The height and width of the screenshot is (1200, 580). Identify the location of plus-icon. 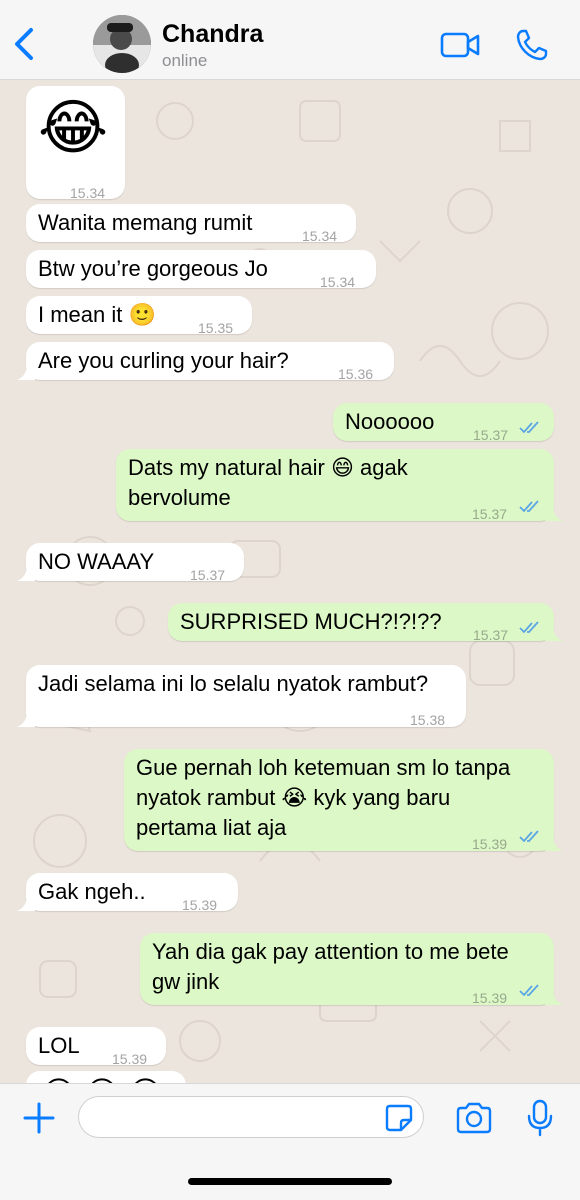
(39, 1118).